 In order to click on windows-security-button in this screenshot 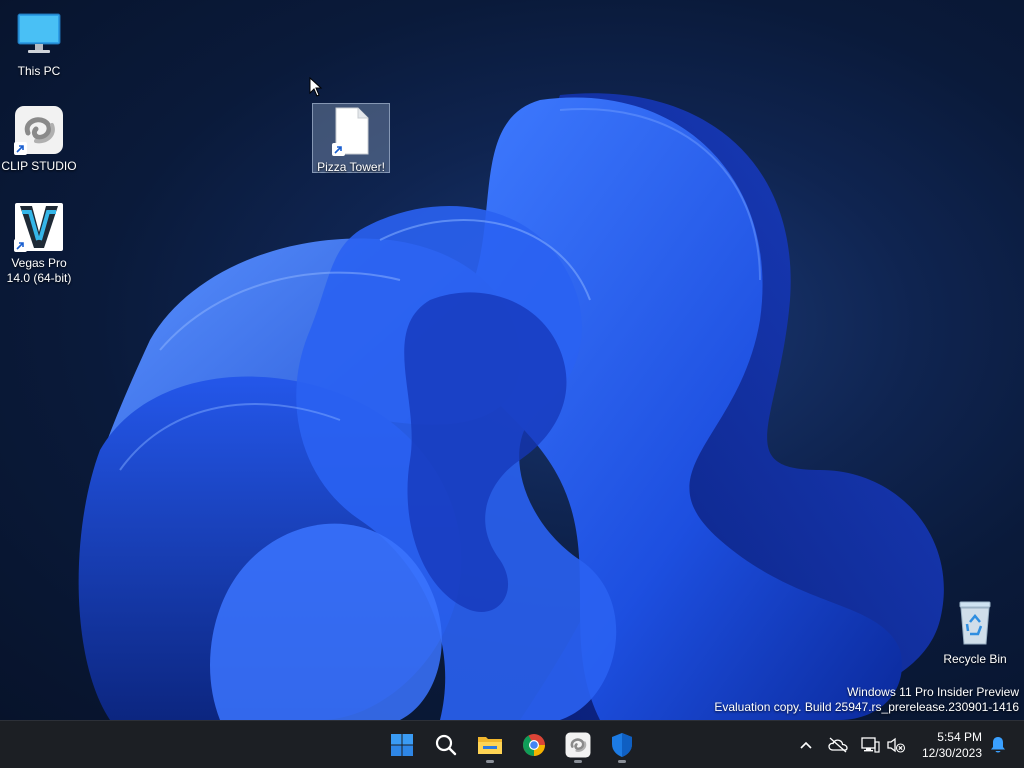, I will do `click(622, 745)`.